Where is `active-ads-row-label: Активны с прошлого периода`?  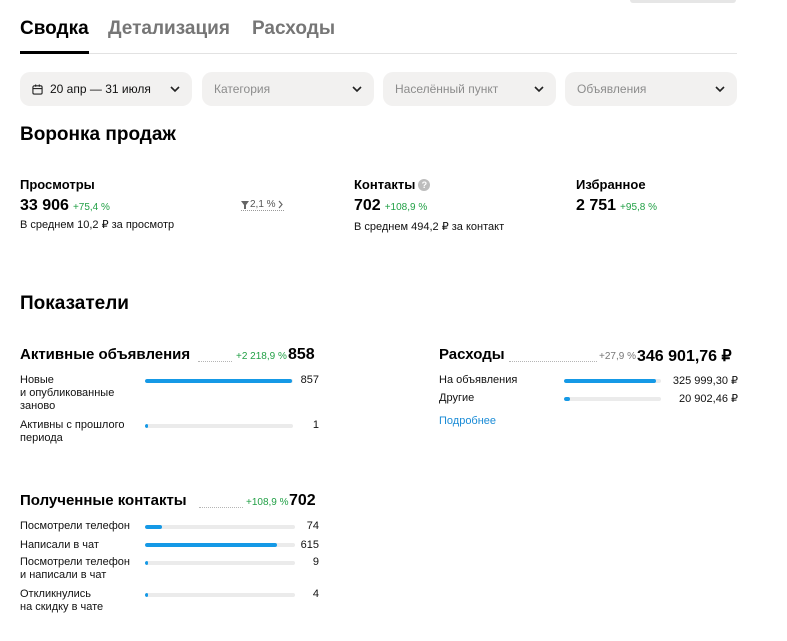 active-ads-row-label: Активны с прошлого периода is located at coordinates (72, 431).